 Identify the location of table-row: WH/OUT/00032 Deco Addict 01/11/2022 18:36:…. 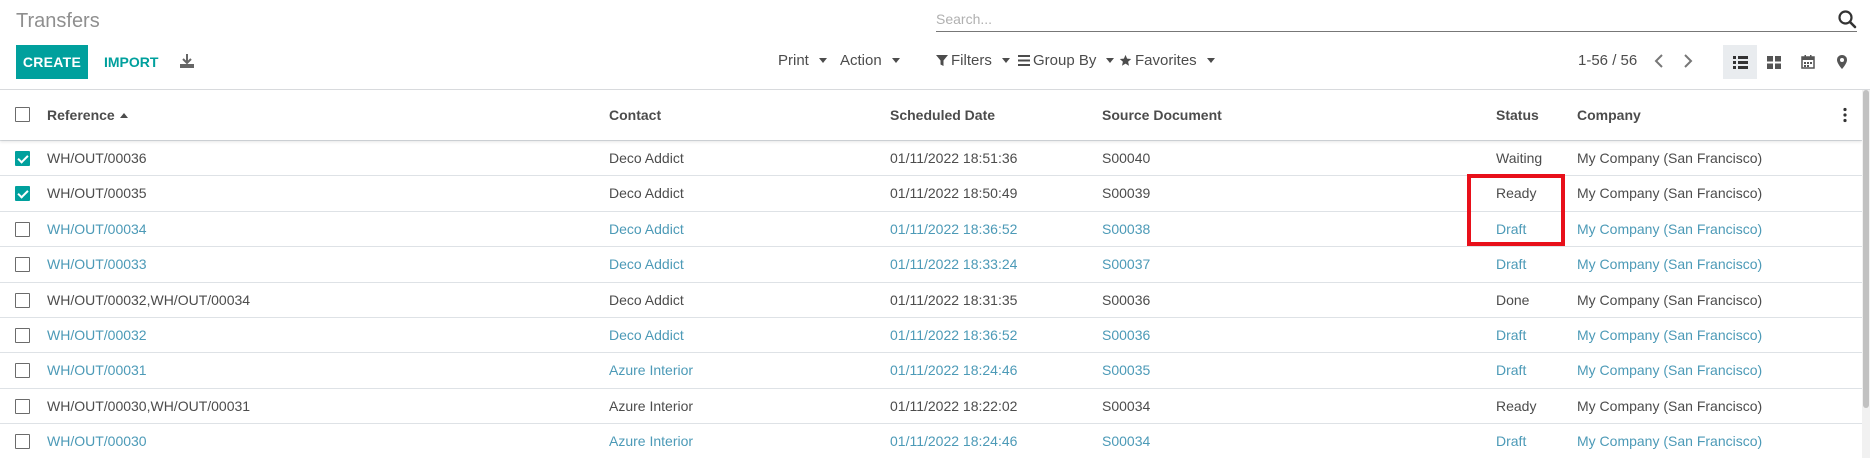
(931, 334).